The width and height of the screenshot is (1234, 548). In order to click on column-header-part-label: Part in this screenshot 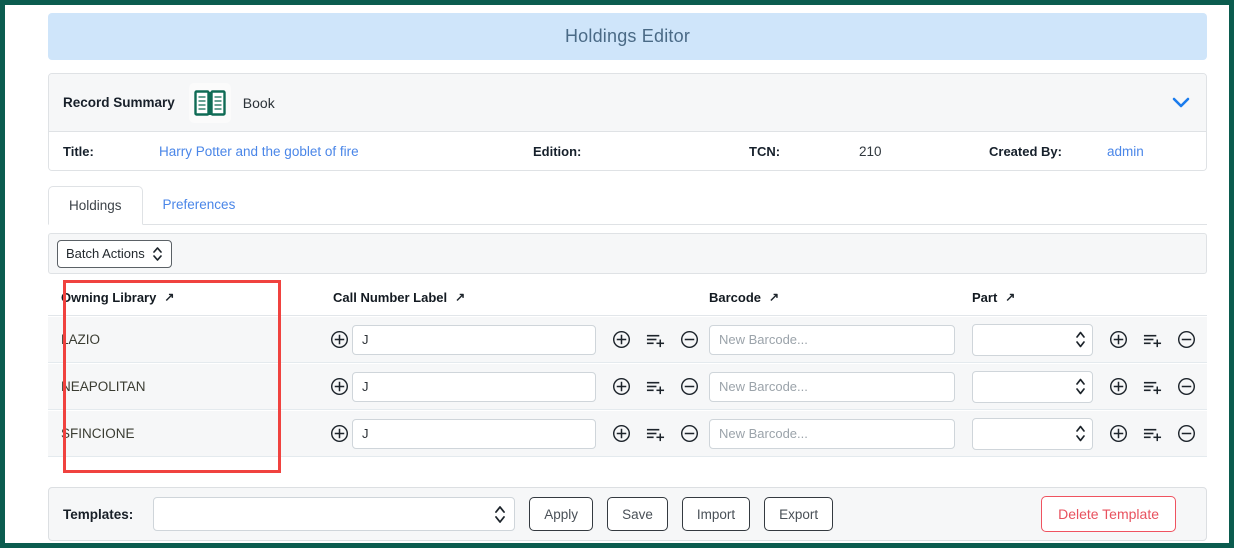, I will do `click(985, 297)`.